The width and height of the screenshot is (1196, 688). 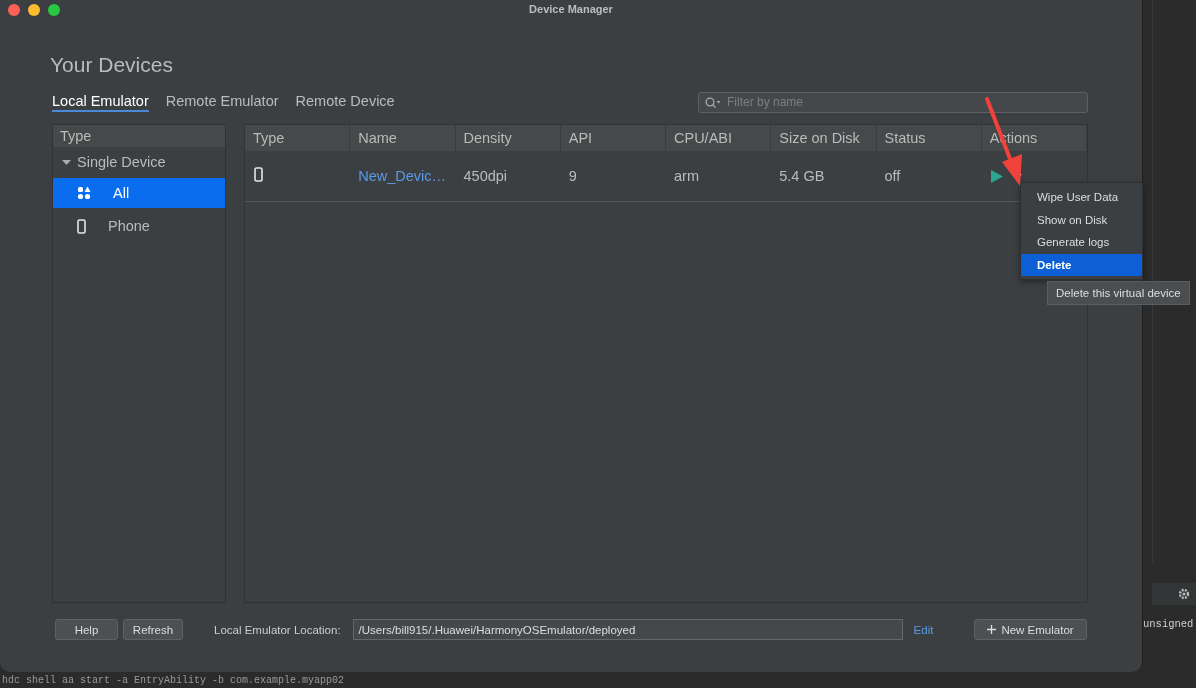 What do you see at coordinates (627, 629) in the screenshot?
I see `location-field: /Users/bill915/.Huawei/HarmonyOSEmulator/deployed` at bounding box center [627, 629].